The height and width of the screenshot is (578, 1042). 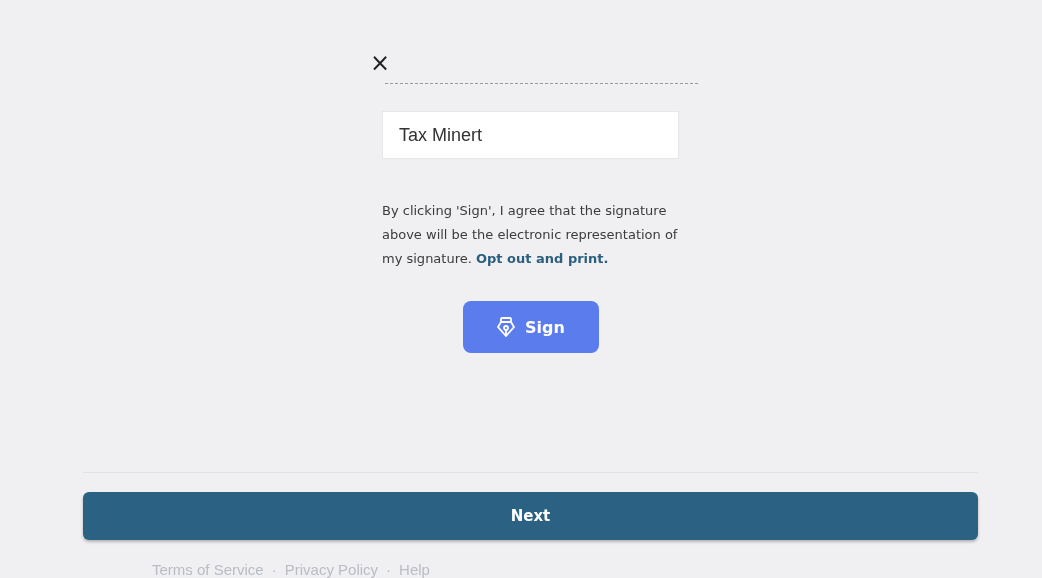 I want to click on close-button: ×, so click(x=380, y=63).